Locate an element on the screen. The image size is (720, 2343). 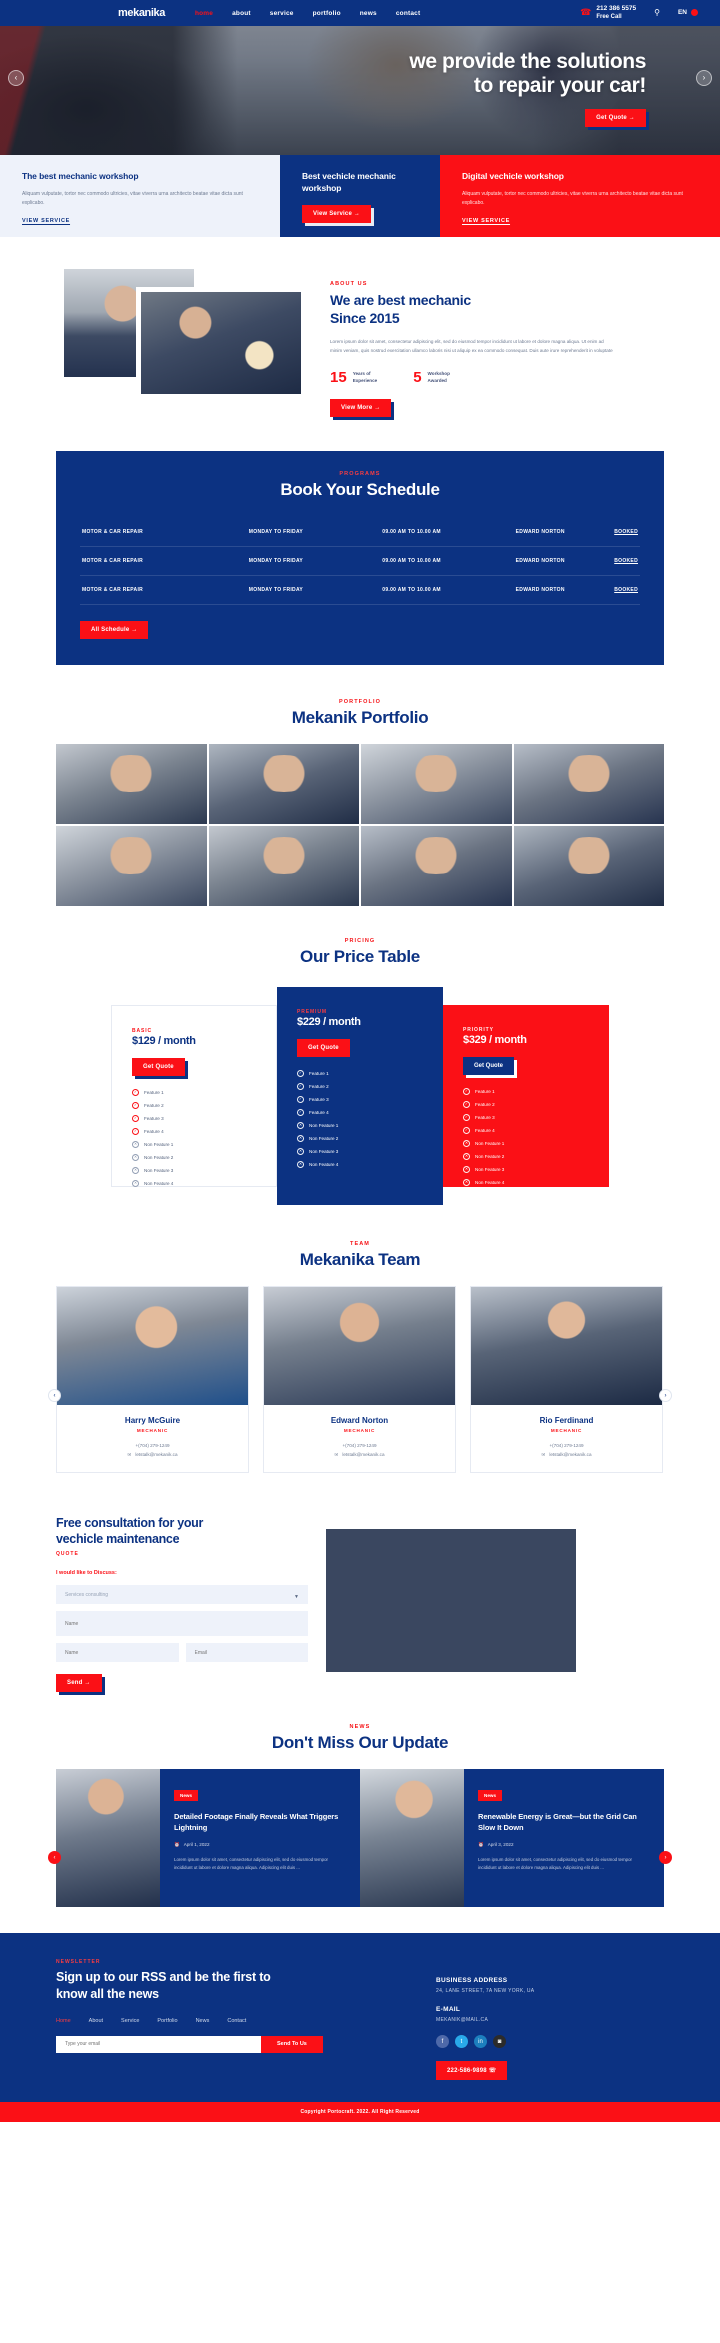
footer-nav-item-about: About is located at coordinates (96, 2021).